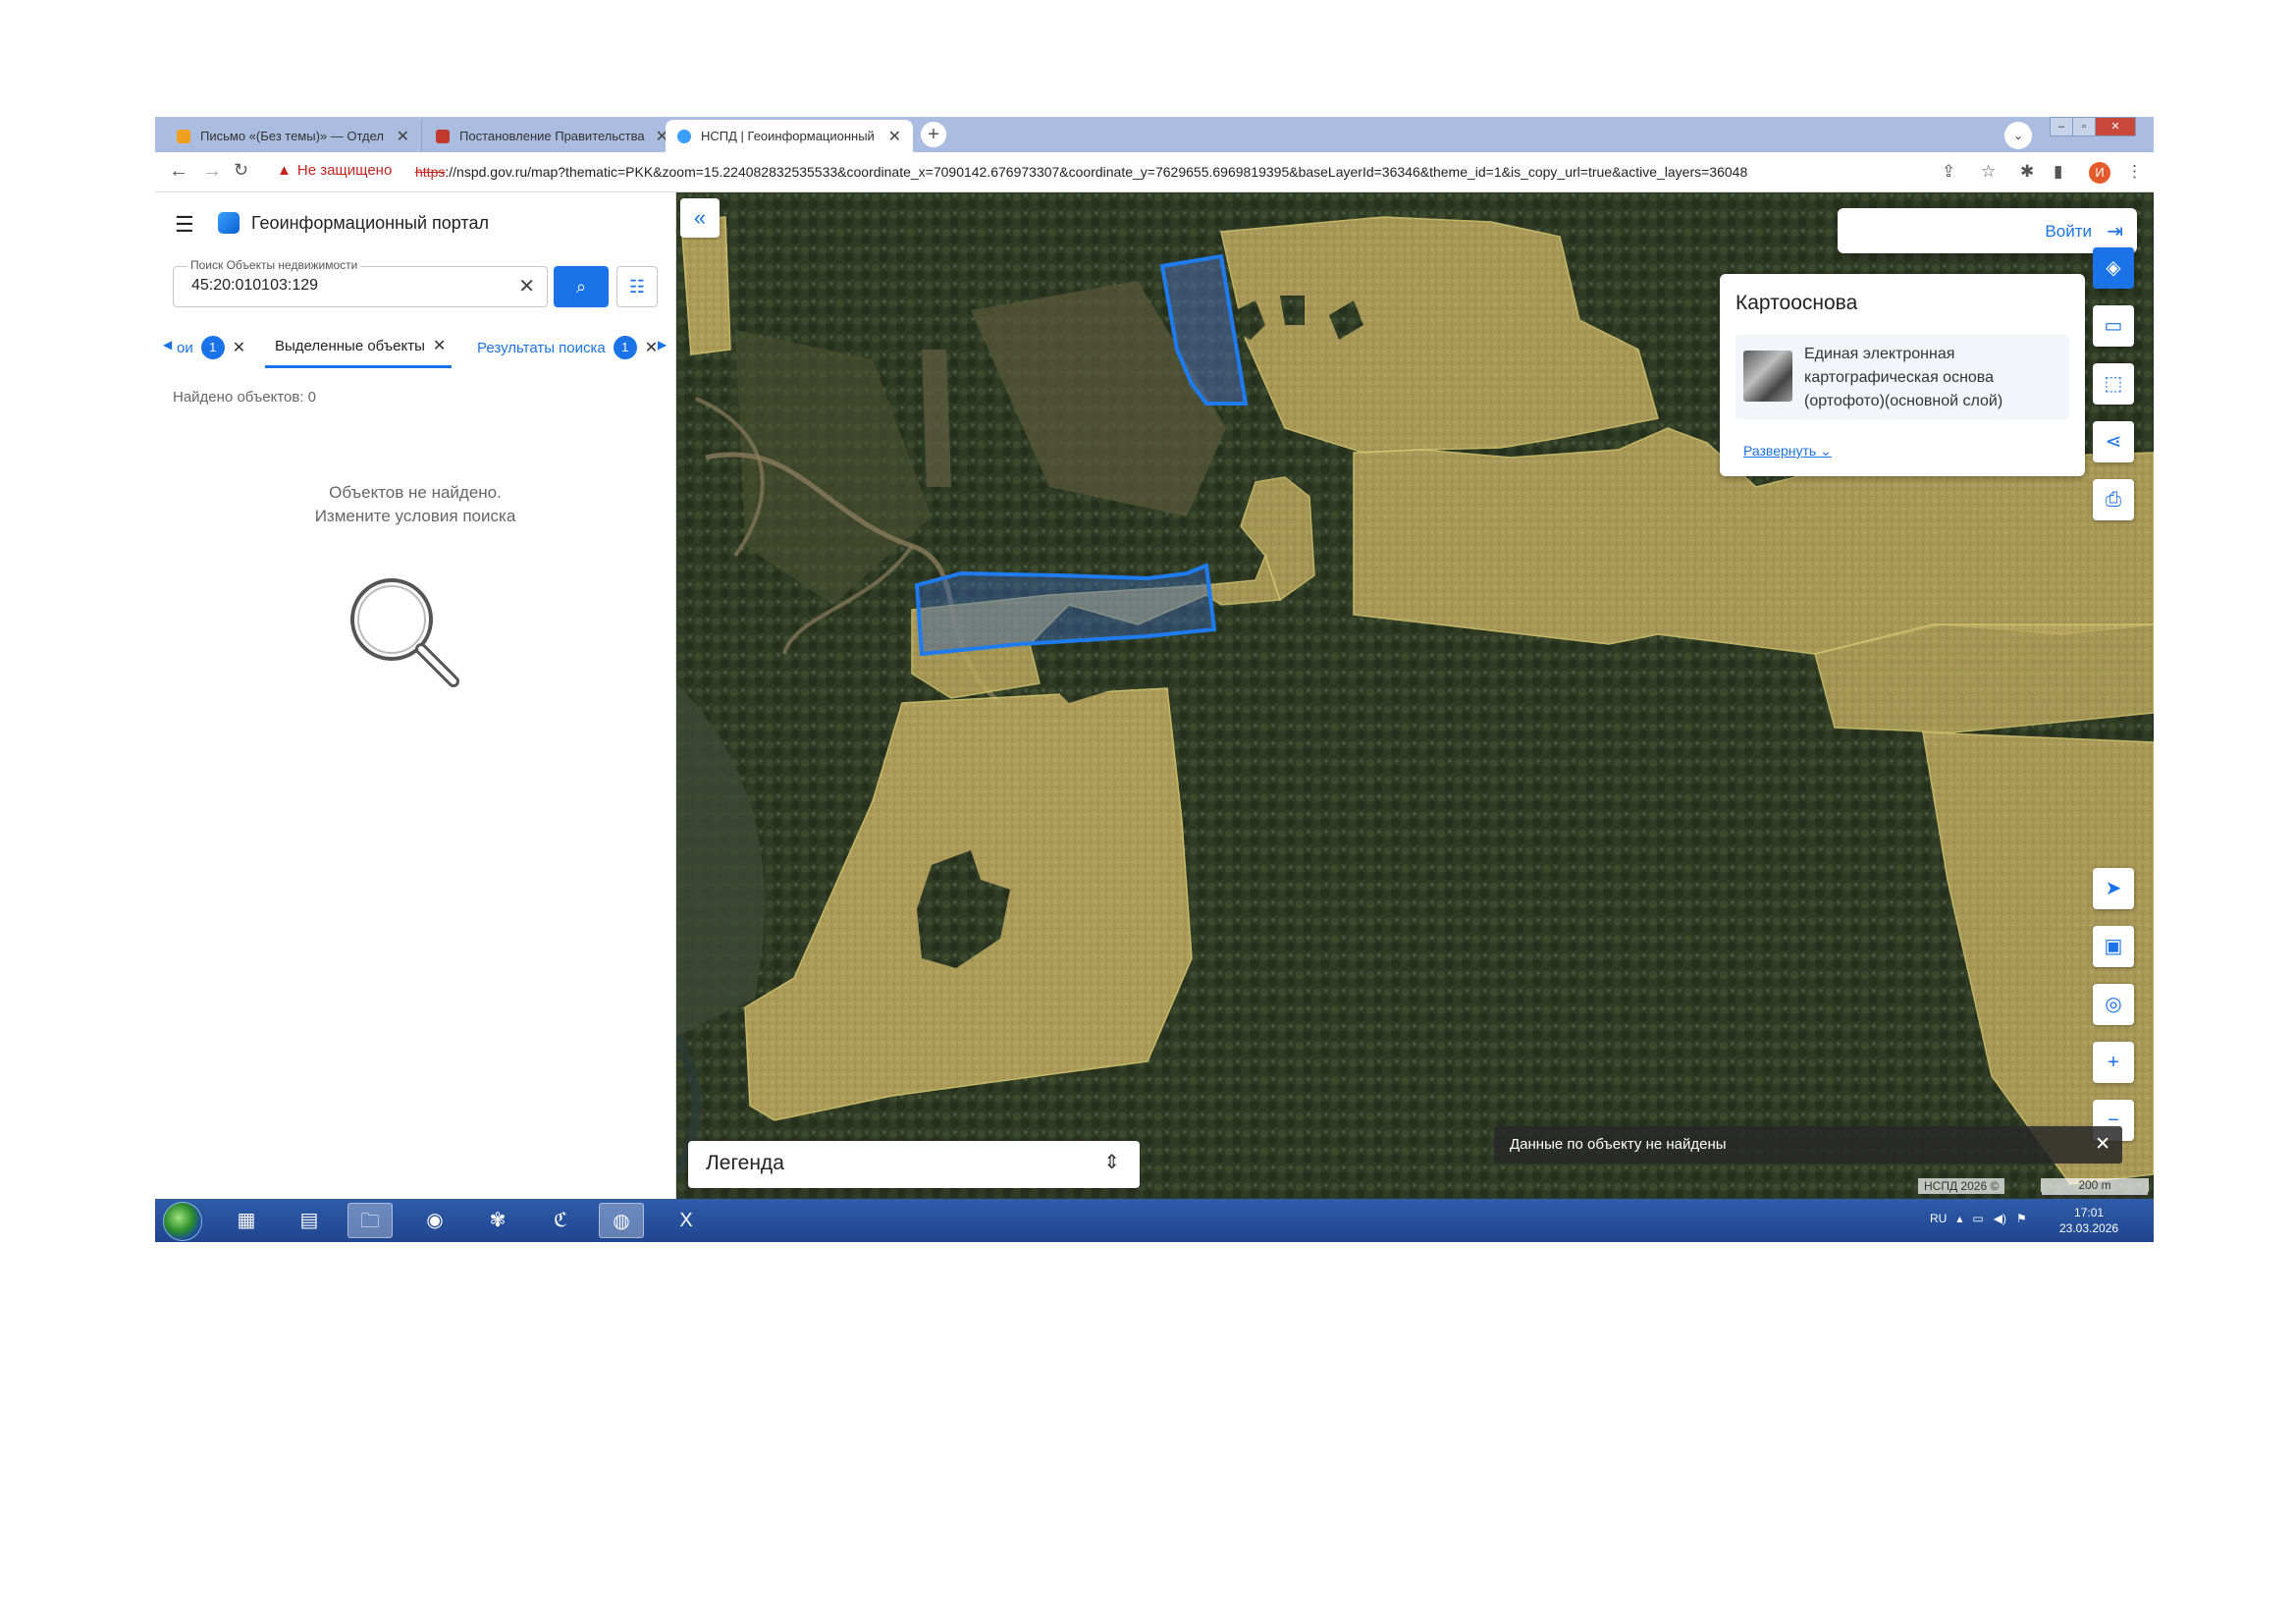 This screenshot has width=2296, height=1624. What do you see at coordinates (370, 223) in the screenshot?
I see `portal-title: Геоинформационный портал` at bounding box center [370, 223].